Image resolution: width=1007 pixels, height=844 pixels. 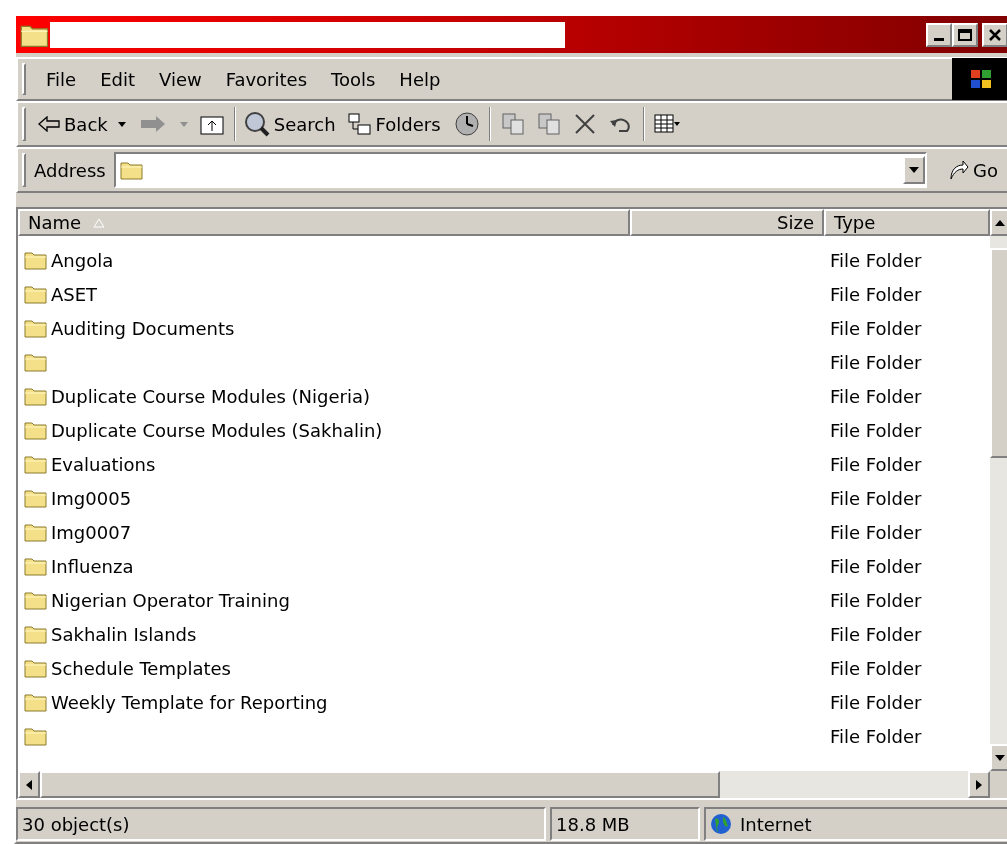 I want to click on go-arrow-icon, so click(x=958, y=170).